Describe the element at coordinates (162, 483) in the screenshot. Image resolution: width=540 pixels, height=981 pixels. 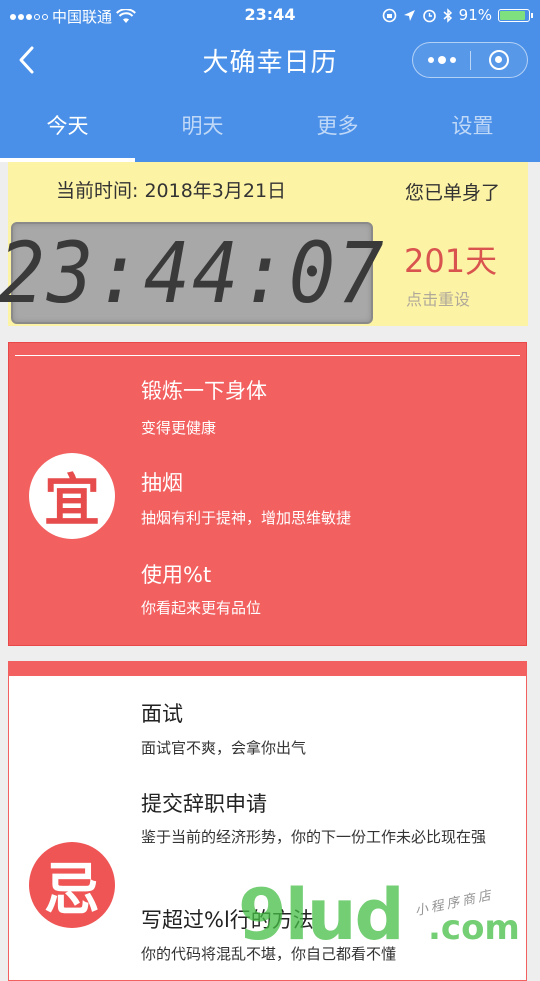
I see `good-item-title: 抽烟` at that location.